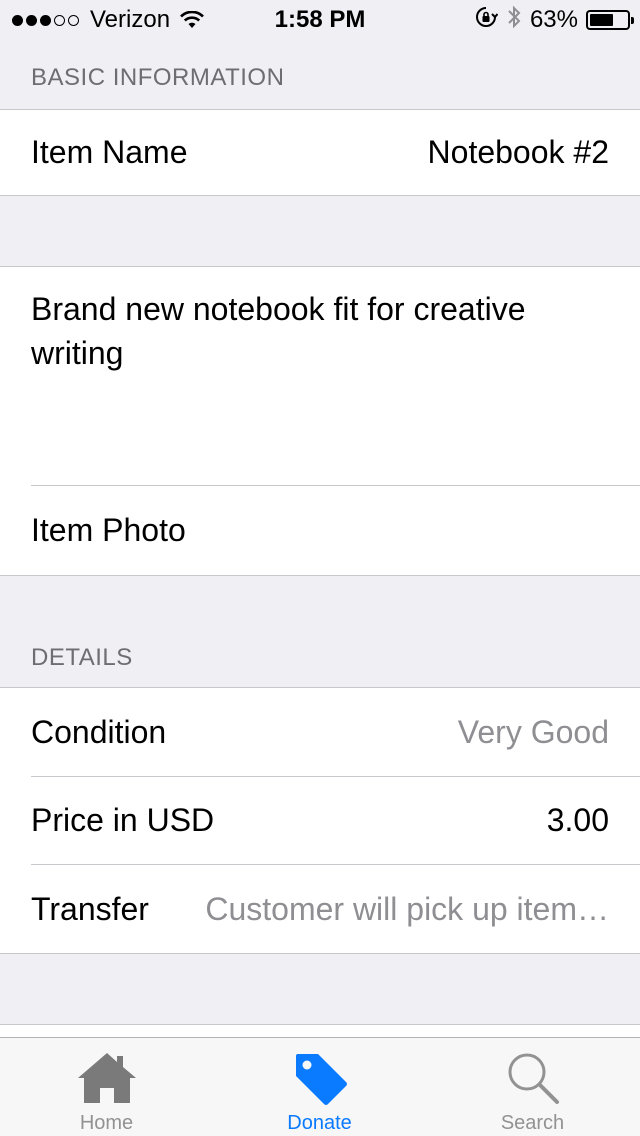 This screenshot has width=640, height=1136. I want to click on tab-donate-label: Donate, so click(319, 1123).